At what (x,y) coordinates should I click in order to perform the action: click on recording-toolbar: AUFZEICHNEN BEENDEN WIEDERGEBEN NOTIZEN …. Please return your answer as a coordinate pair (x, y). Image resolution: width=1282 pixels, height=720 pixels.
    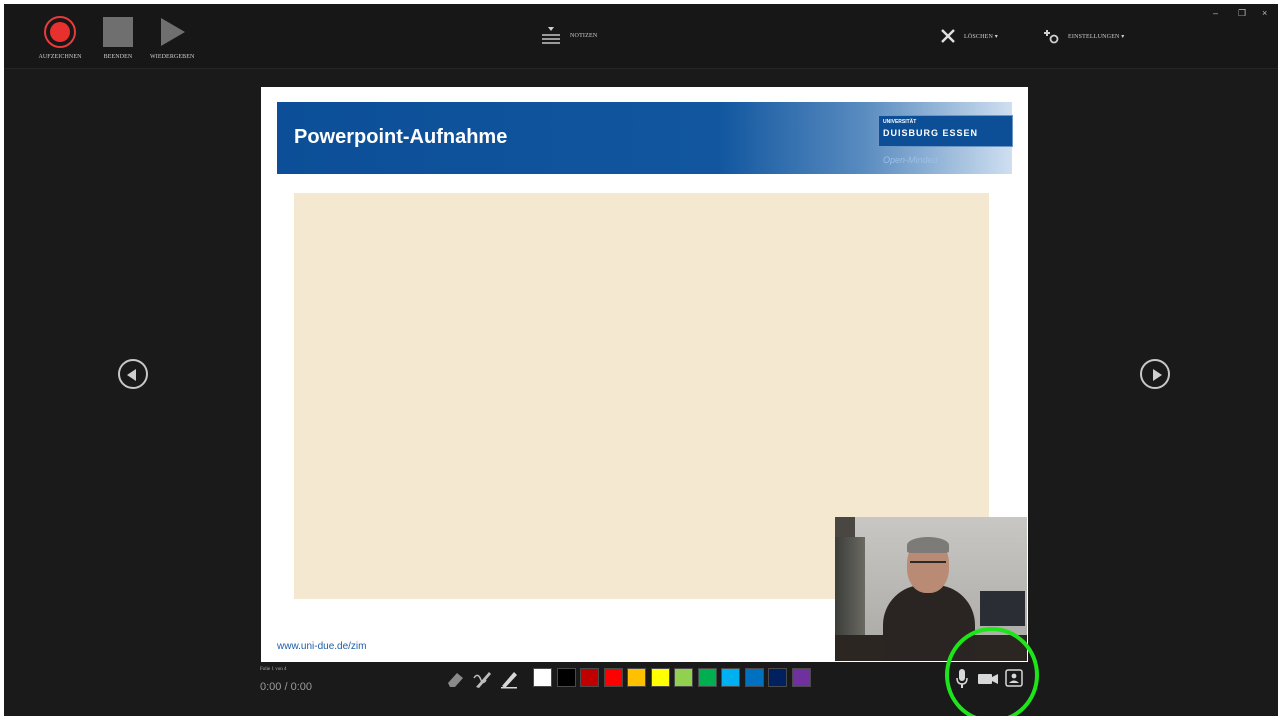
    Looking at the image, I should click on (641, 36).